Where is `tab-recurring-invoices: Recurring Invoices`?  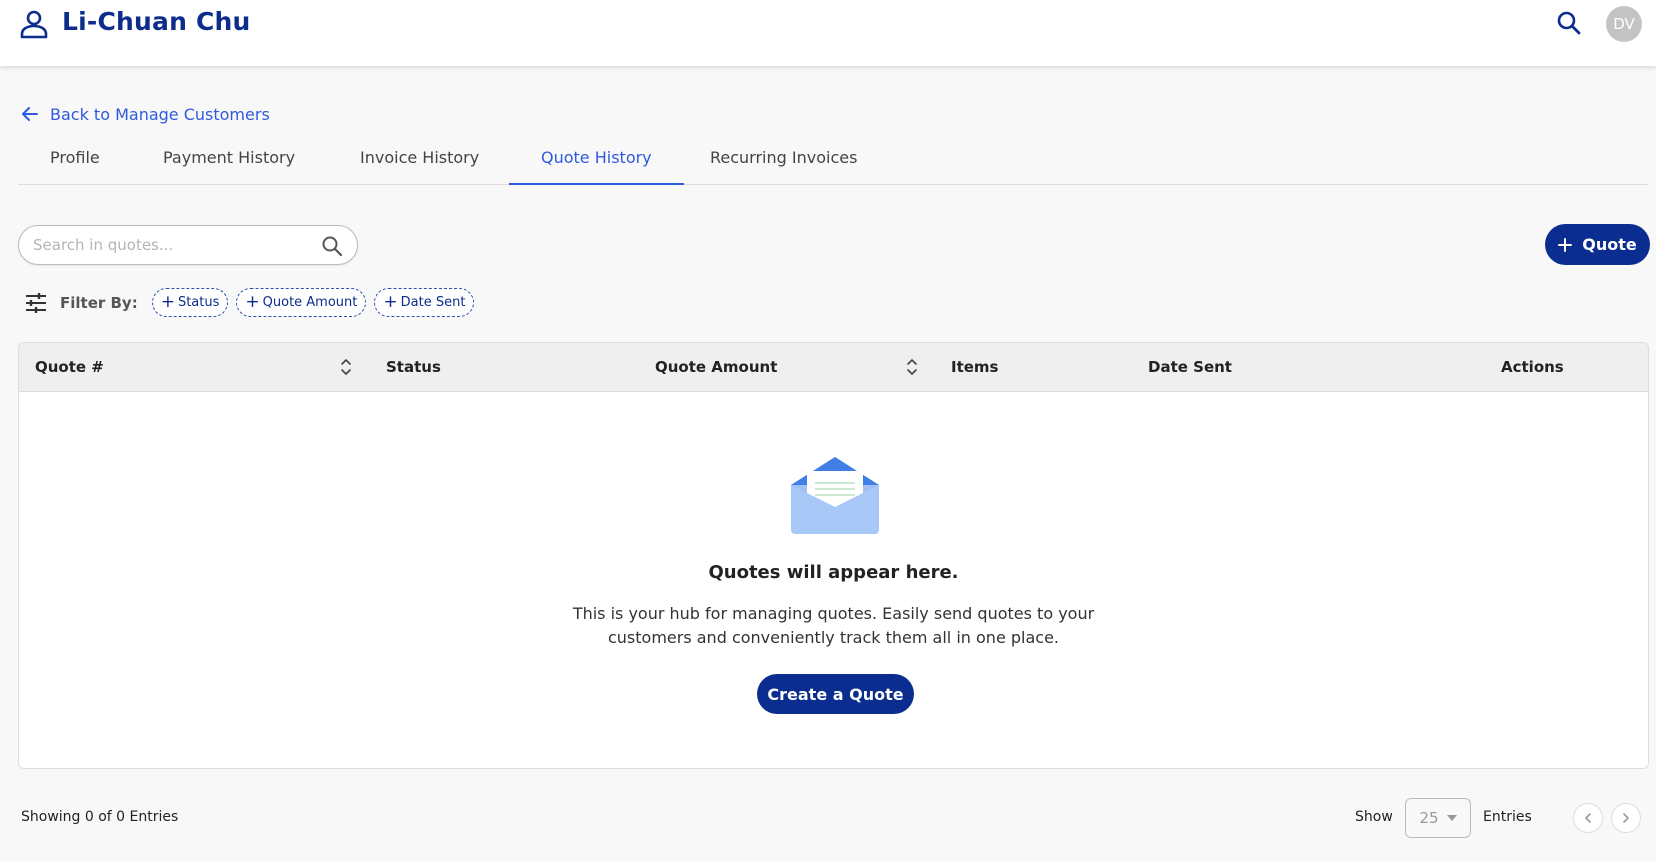
tab-recurring-invoices: Recurring Invoices is located at coordinates (783, 166).